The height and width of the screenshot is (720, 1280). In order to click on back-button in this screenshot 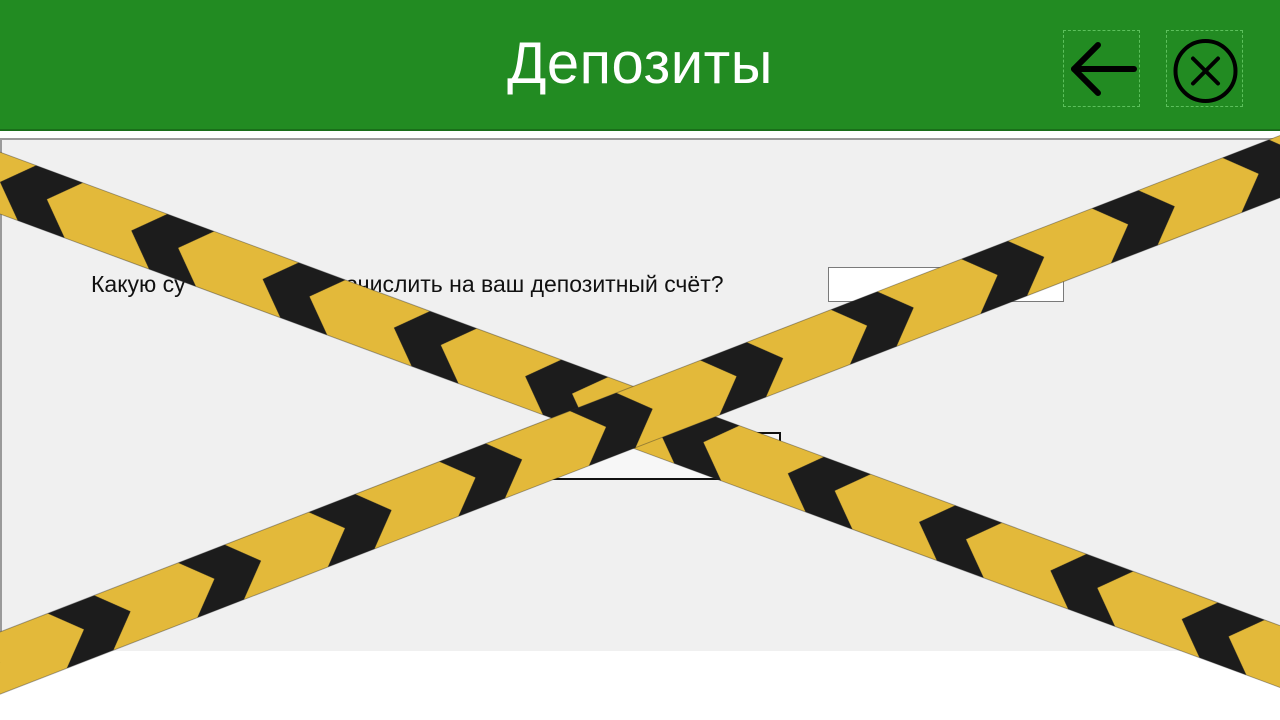, I will do `click(1101, 68)`.